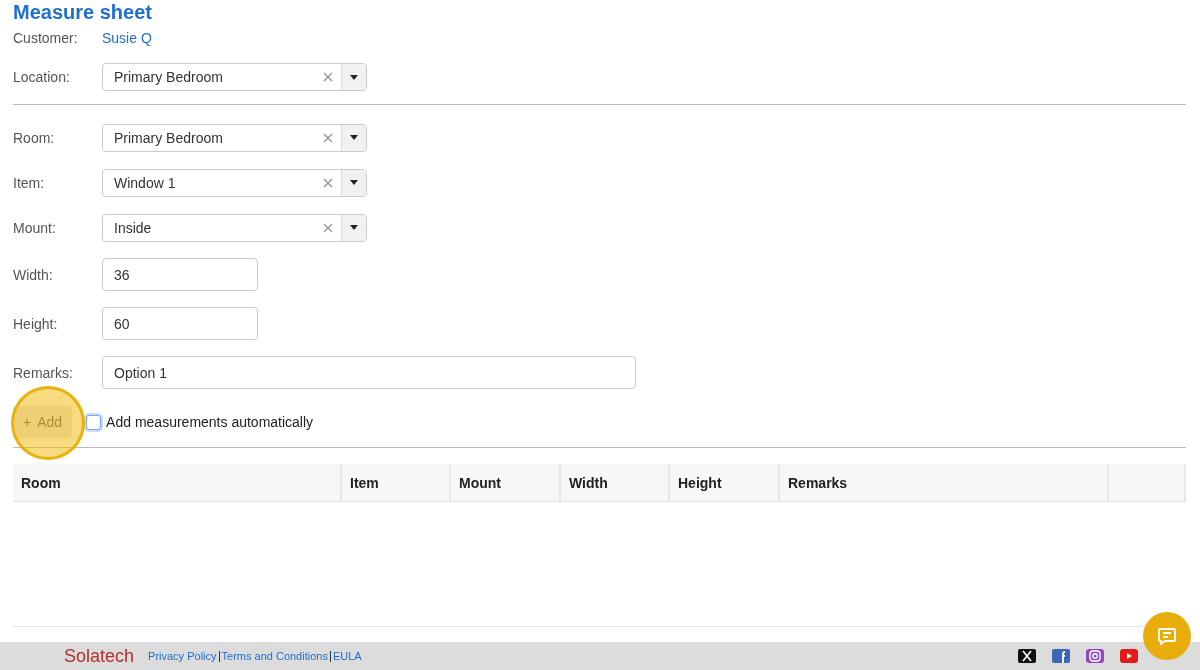  Describe the element at coordinates (1095, 656) in the screenshot. I see `instagram-icon` at that location.